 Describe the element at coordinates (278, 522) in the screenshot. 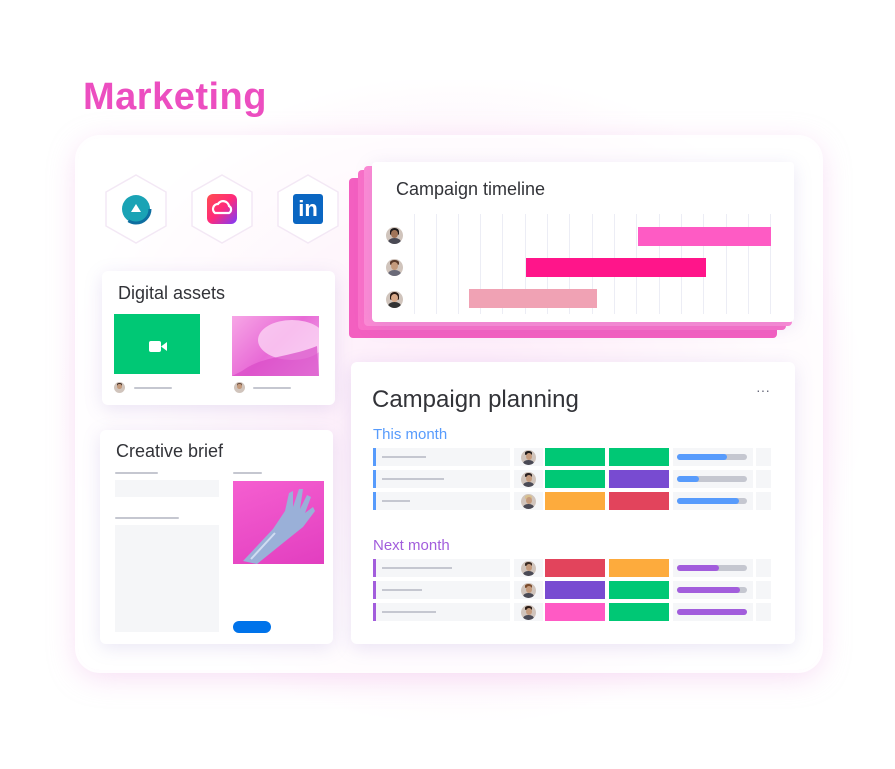

I see `brief-image` at that location.